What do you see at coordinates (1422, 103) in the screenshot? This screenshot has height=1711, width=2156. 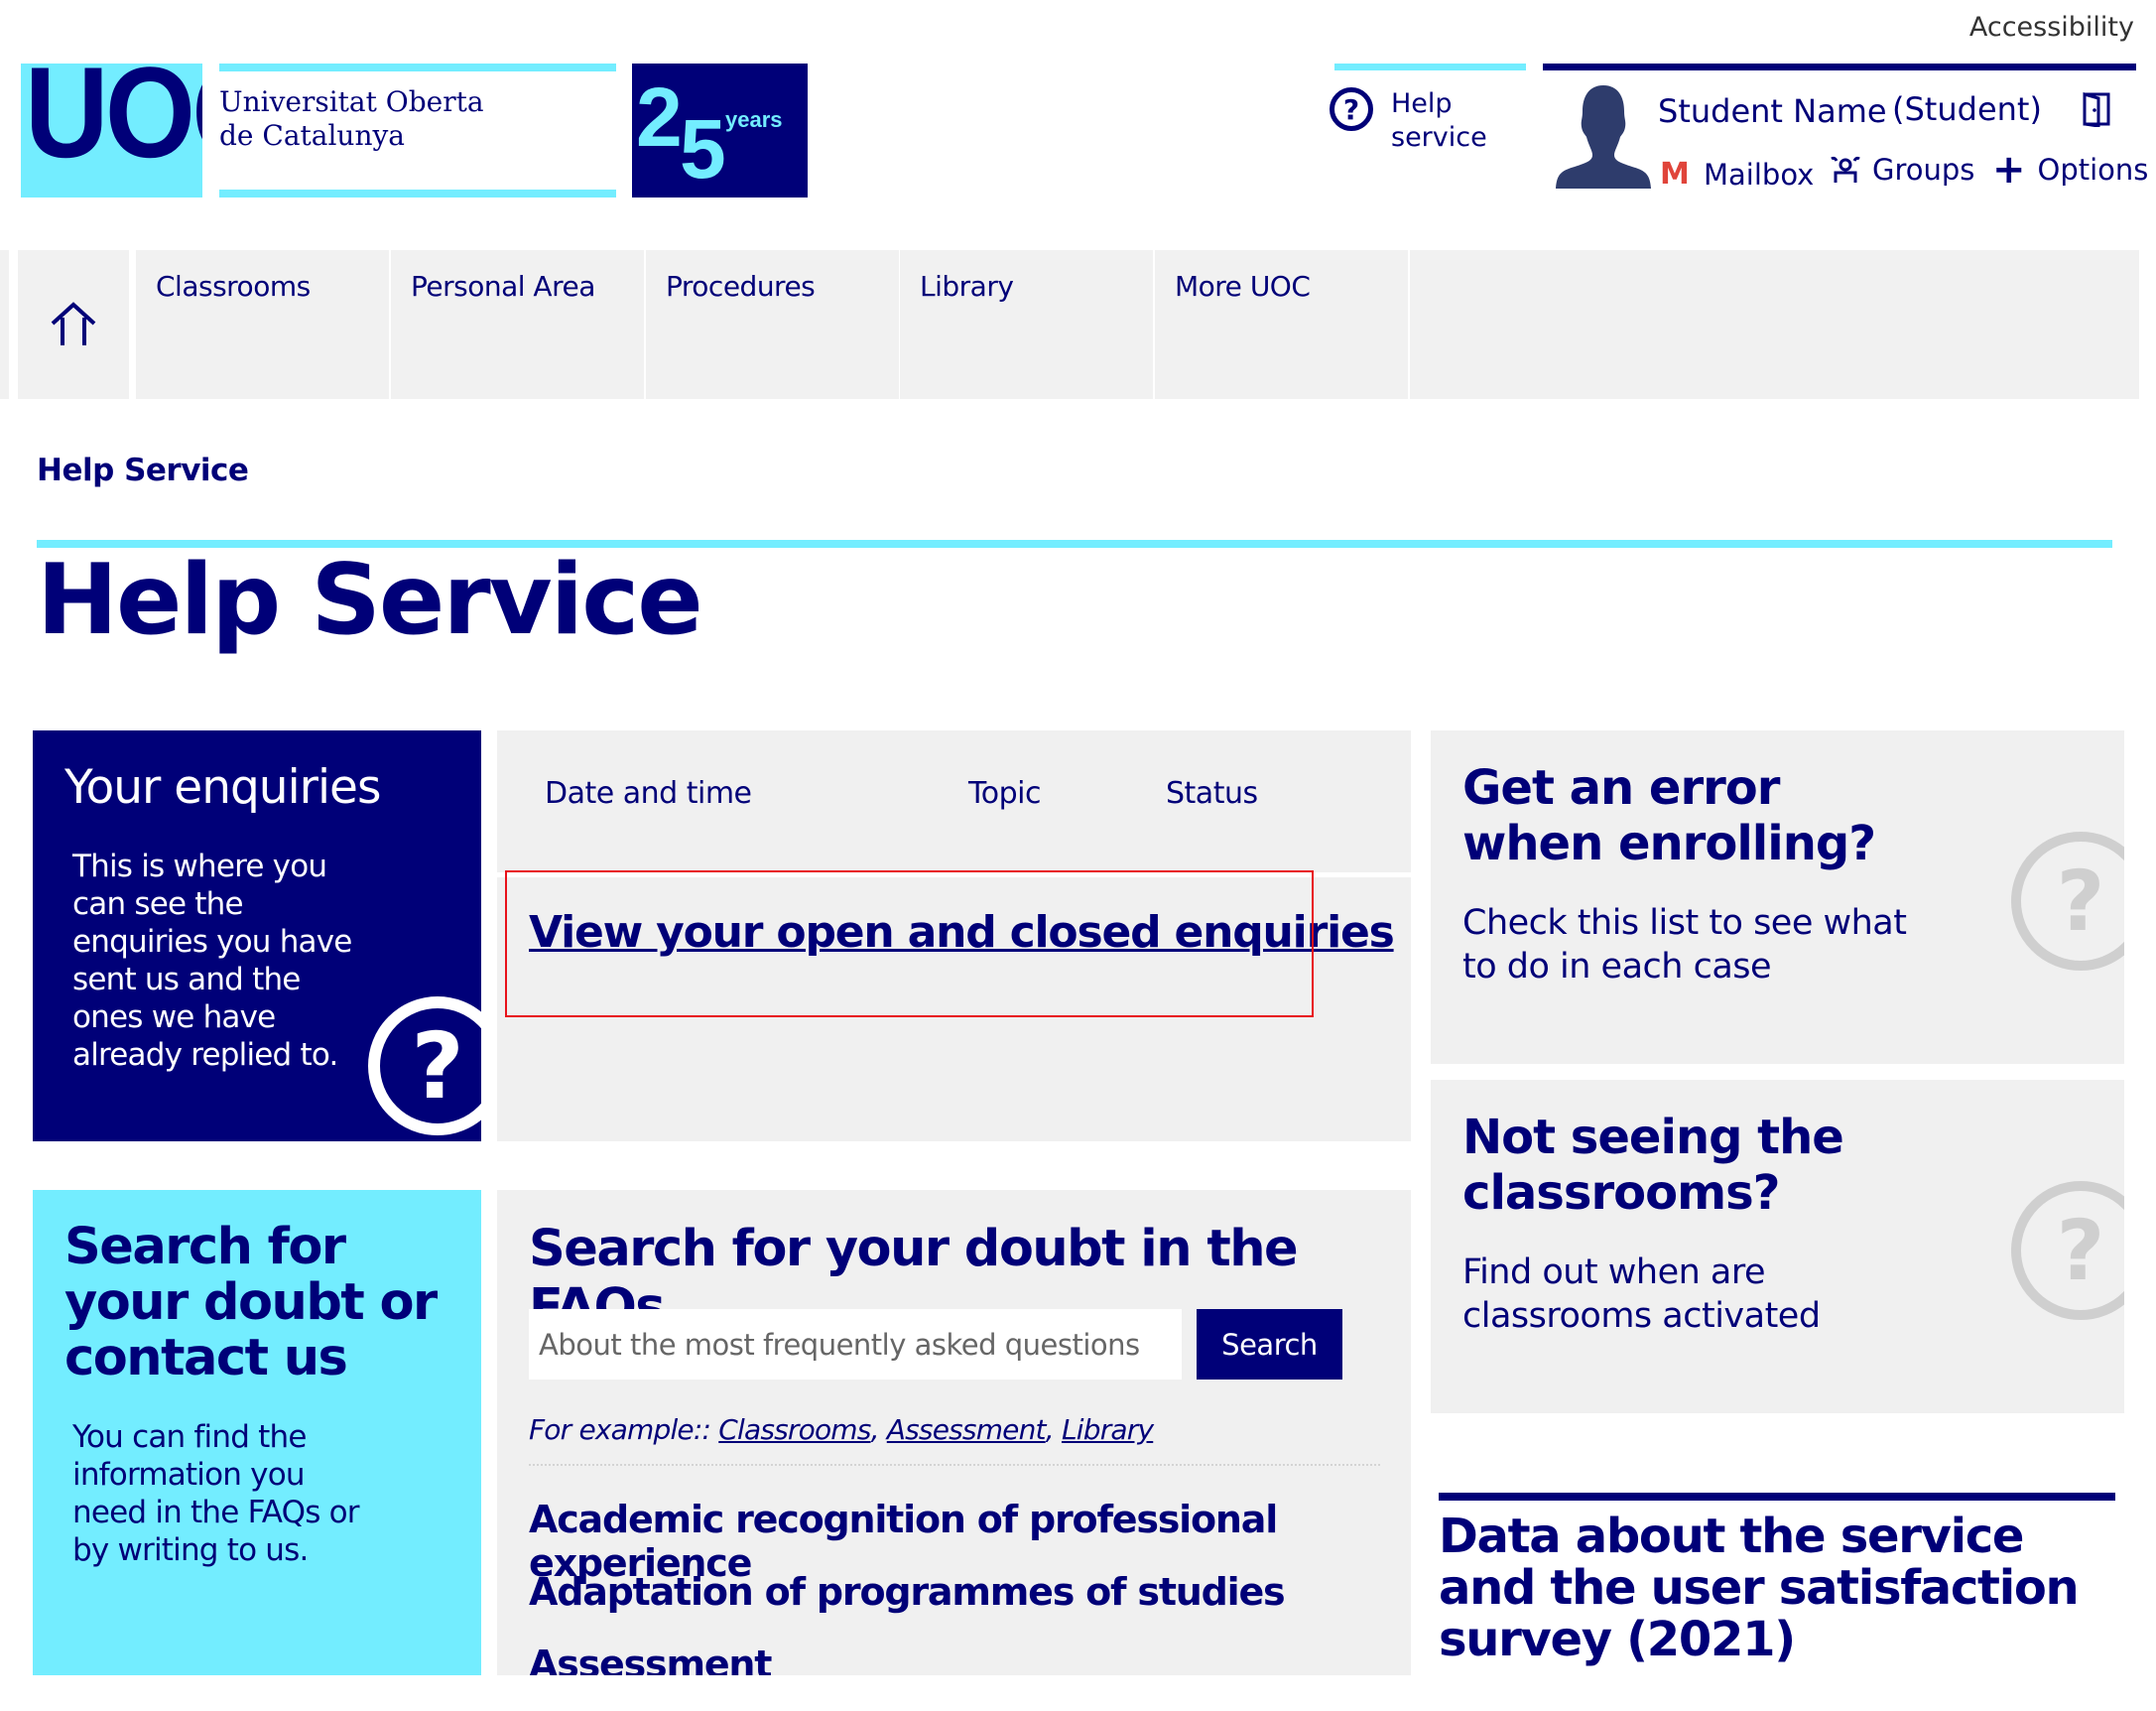 I see `help-service-label-line1: Help` at bounding box center [1422, 103].